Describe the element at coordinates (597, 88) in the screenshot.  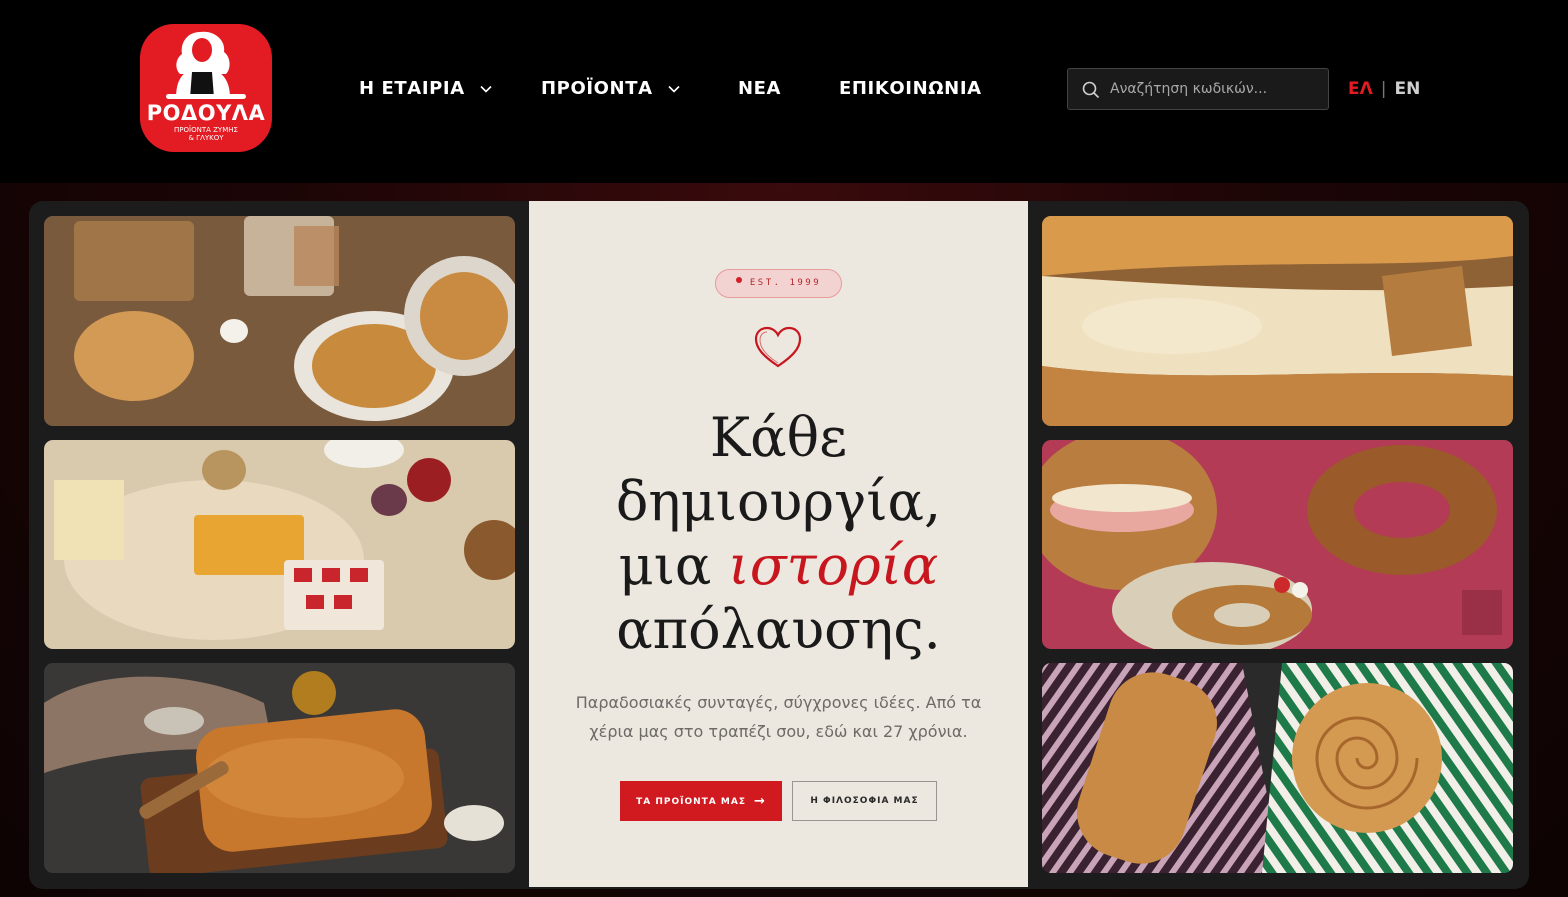
I see `nav-item-label: ΠΡΟΪΟΝΤΑ` at that location.